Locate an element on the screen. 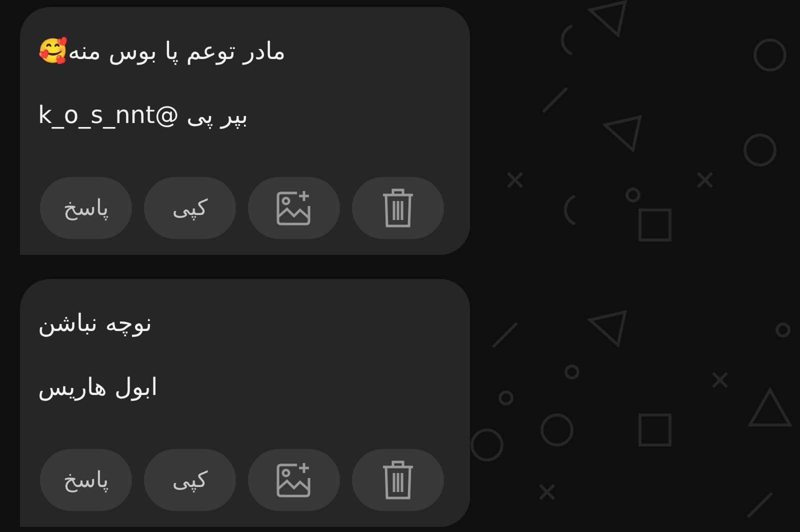 The height and width of the screenshot is (532, 800). message-text: بپر پی @k_o_s_nnt is located at coordinates (143, 115).